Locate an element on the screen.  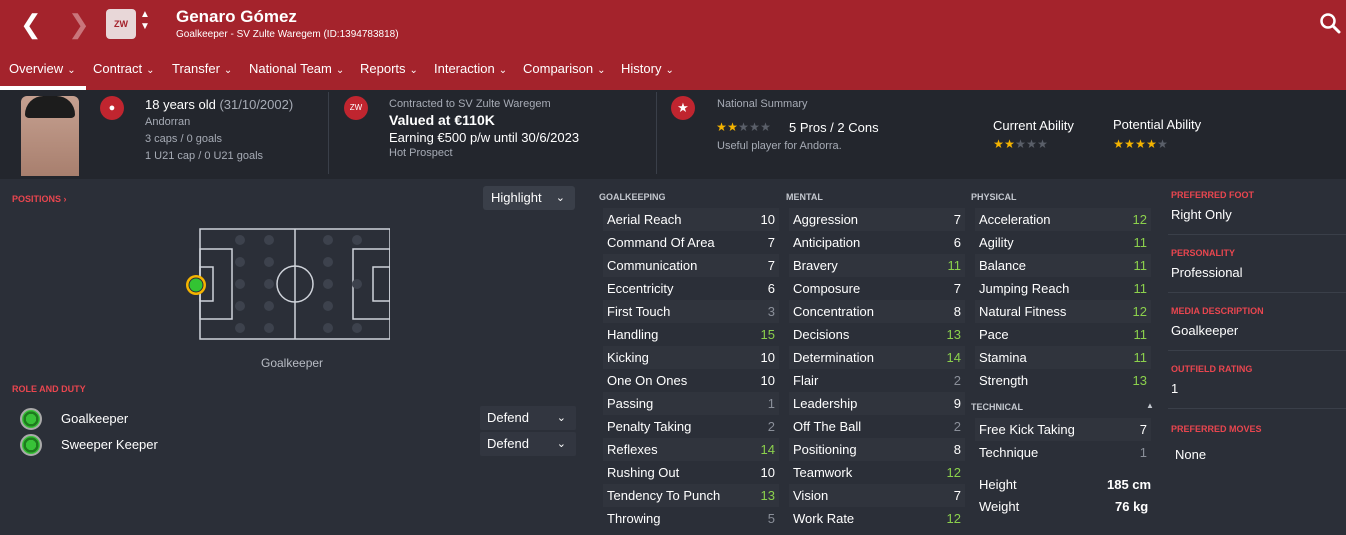
pitch-diagram is located at coordinates (294, 284).